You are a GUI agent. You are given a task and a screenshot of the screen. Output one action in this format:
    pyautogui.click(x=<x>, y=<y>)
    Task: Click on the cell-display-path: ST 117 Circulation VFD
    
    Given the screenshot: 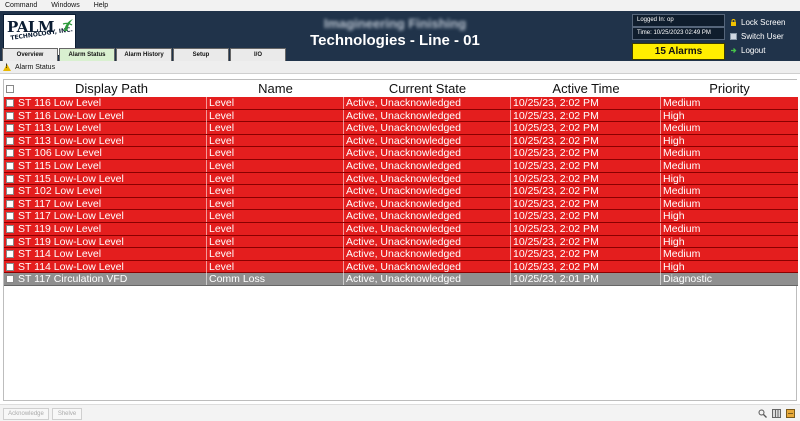 What is the action you would take?
    pyautogui.click(x=111, y=279)
    